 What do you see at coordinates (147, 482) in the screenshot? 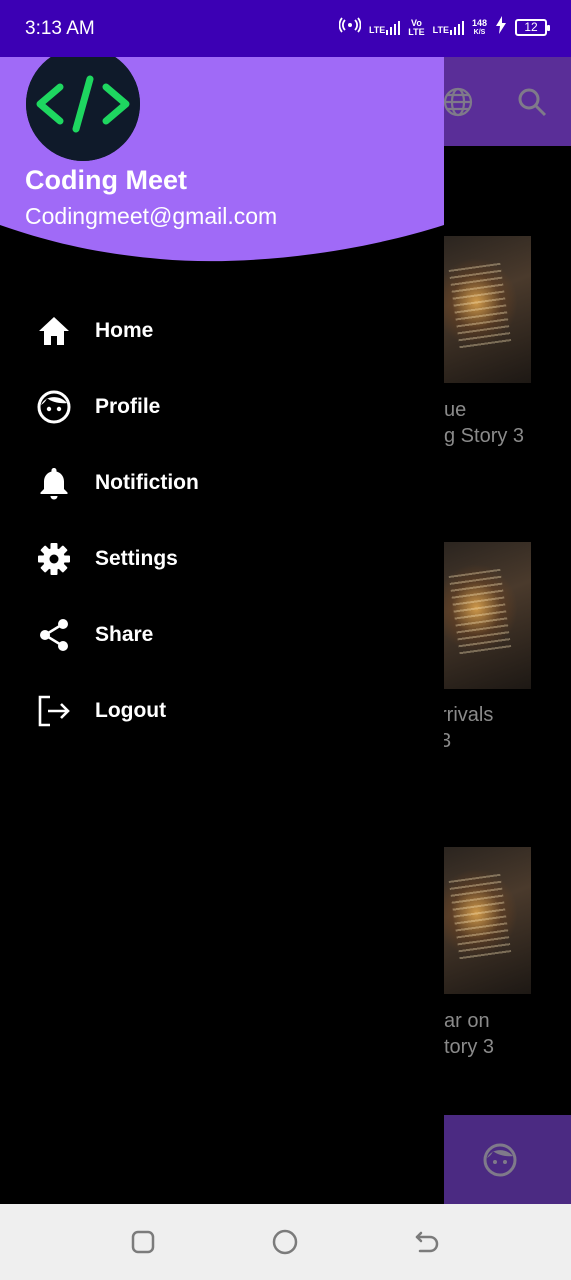
I see `menu-item-label: Notifiction` at bounding box center [147, 482].